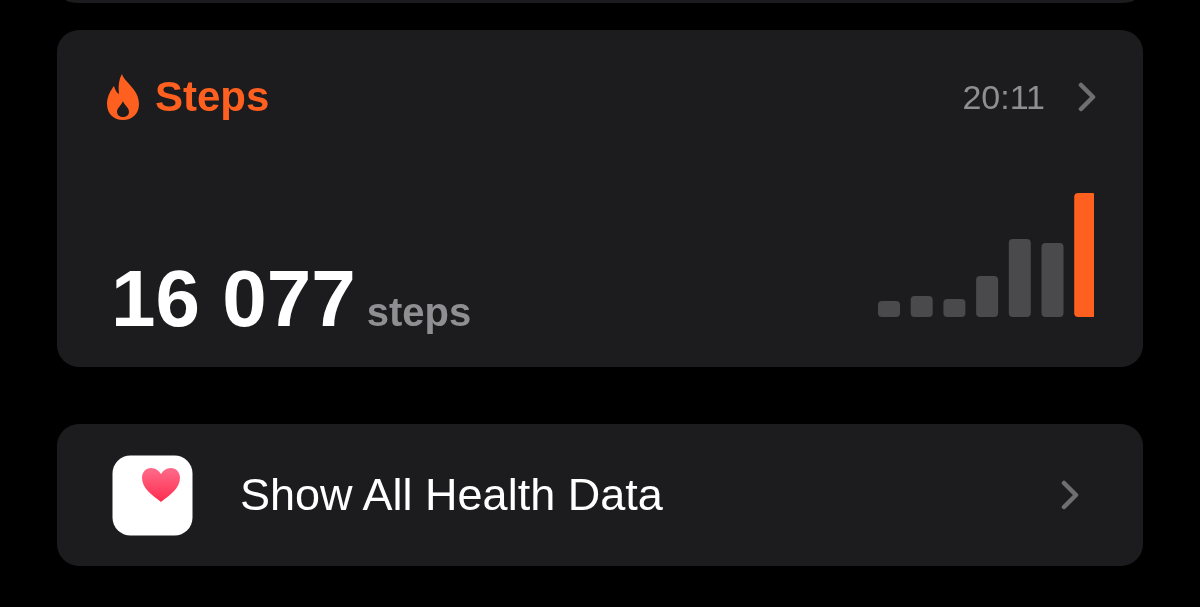 The height and width of the screenshot is (607, 1200). I want to click on timestamp: 20:11, so click(1003, 97).